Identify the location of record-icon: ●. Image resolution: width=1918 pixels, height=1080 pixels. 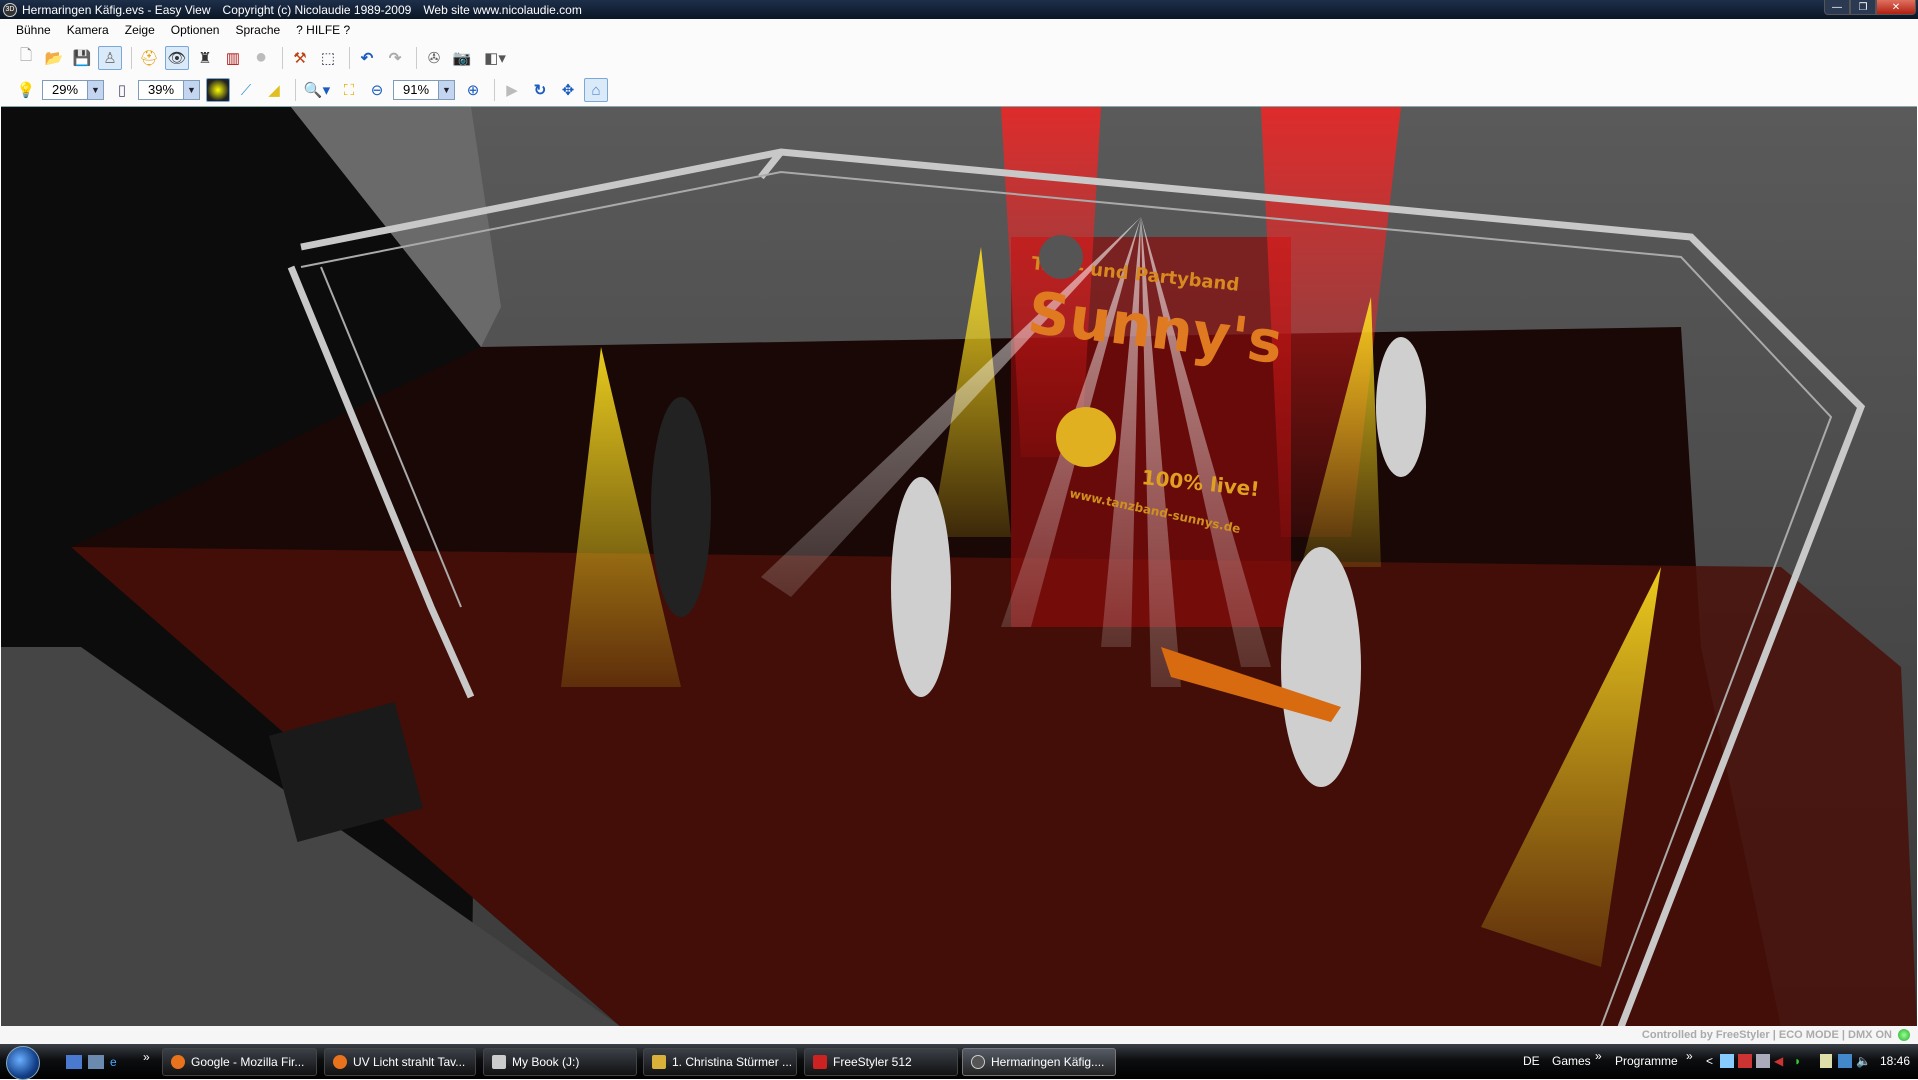
(261, 58).